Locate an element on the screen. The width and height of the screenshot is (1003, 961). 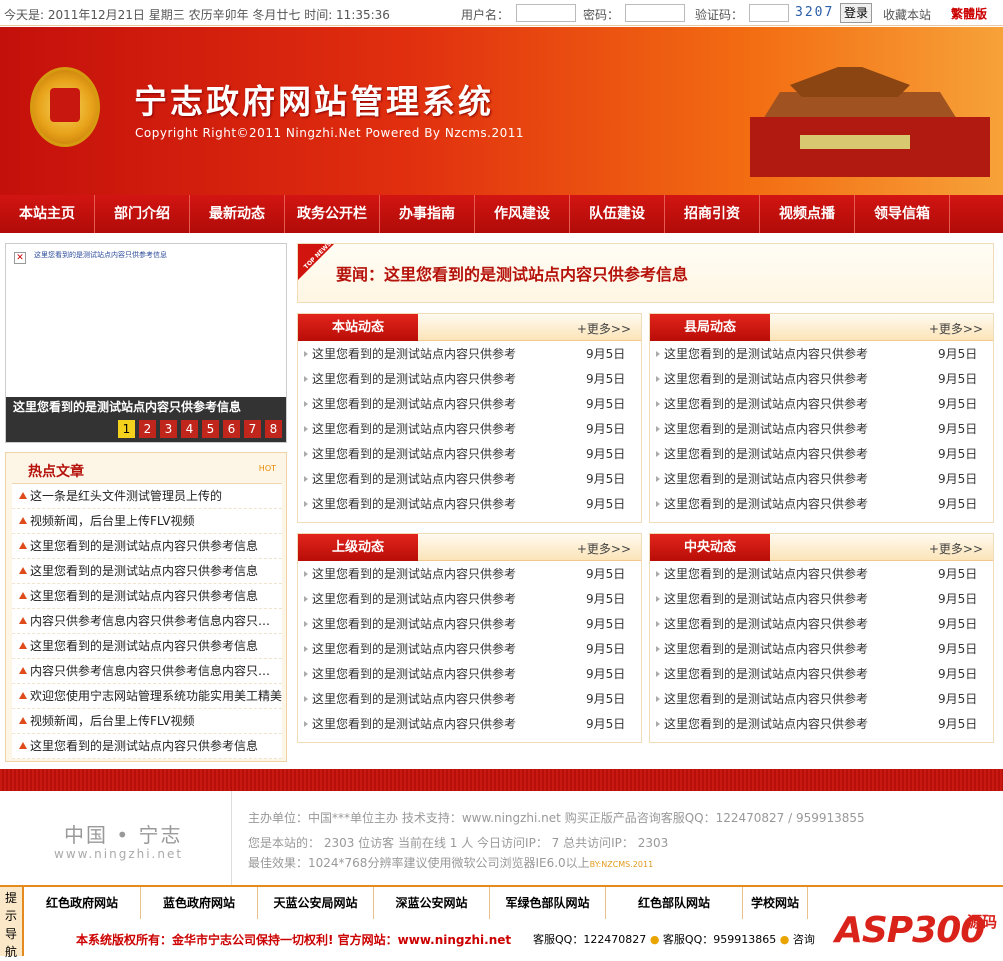
captcha-input is located at coordinates (769, 13).